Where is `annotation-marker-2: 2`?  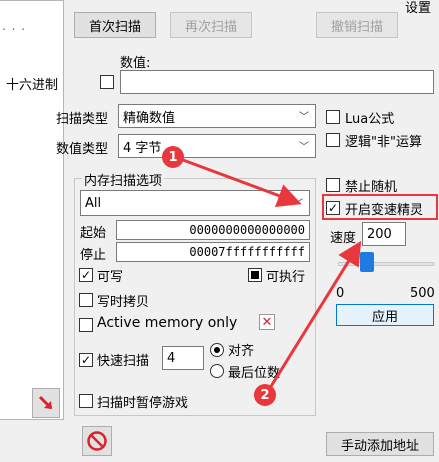 annotation-marker-2: 2 is located at coordinates (265, 395).